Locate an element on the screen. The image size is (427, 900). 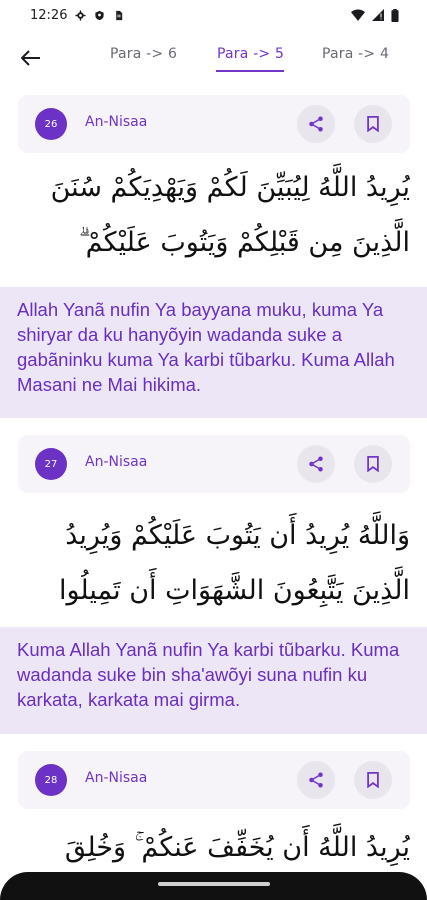
home-indicator is located at coordinates (214, 884).